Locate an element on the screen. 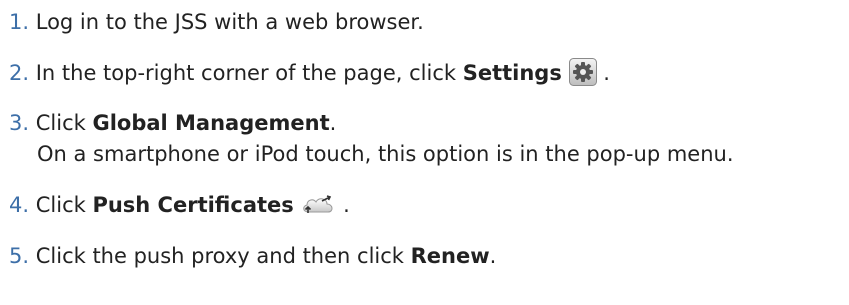 The image size is (849, 305). push-certificates-label: Push Certificates is located at coordinates (193, 205).